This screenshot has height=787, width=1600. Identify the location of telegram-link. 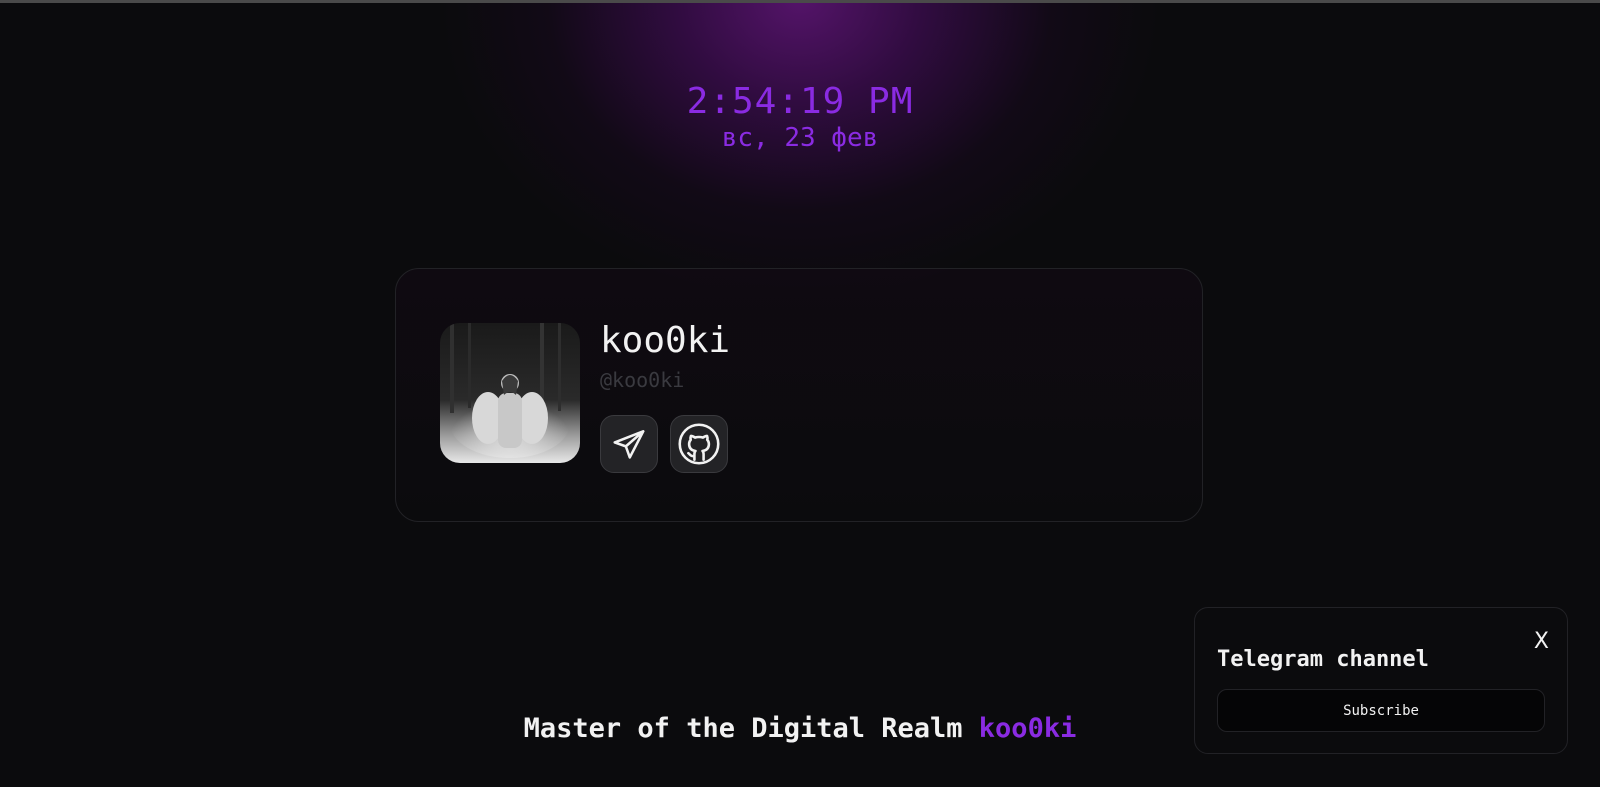
(629, 444).